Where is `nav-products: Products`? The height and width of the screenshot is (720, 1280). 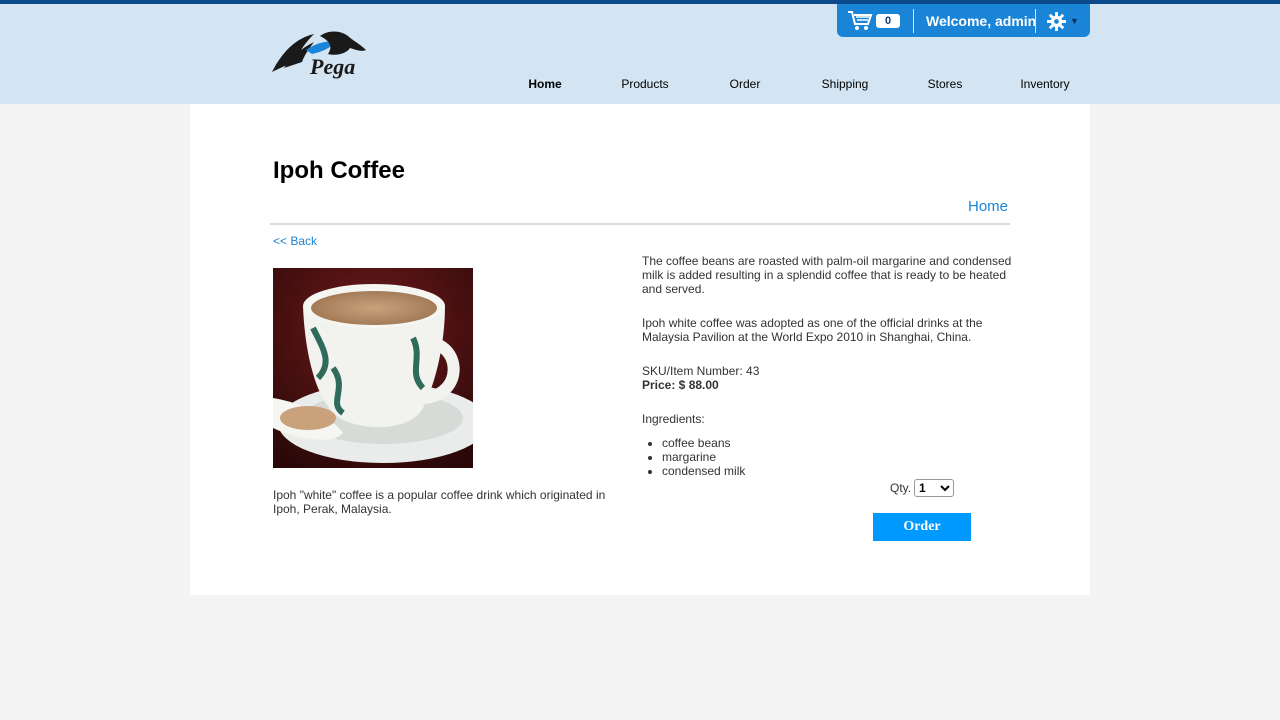
nav-products: Products is located at coordinates (645, 84).